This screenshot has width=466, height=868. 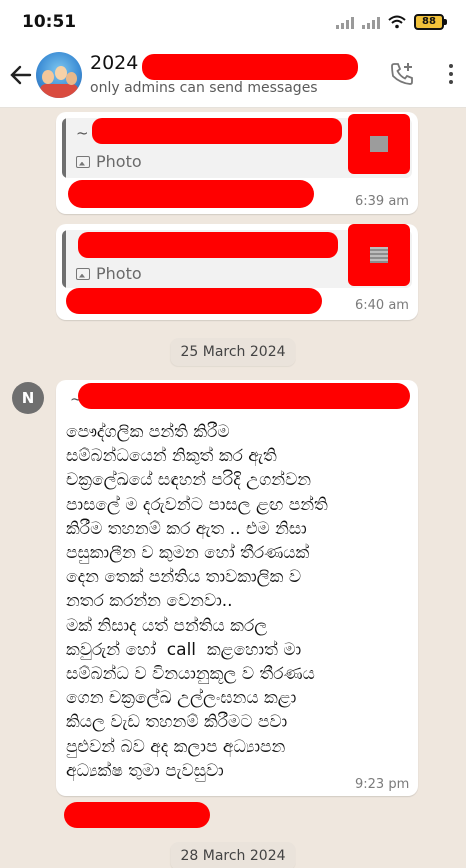 I want to click on group-avatar, so click(x=59, y=75).